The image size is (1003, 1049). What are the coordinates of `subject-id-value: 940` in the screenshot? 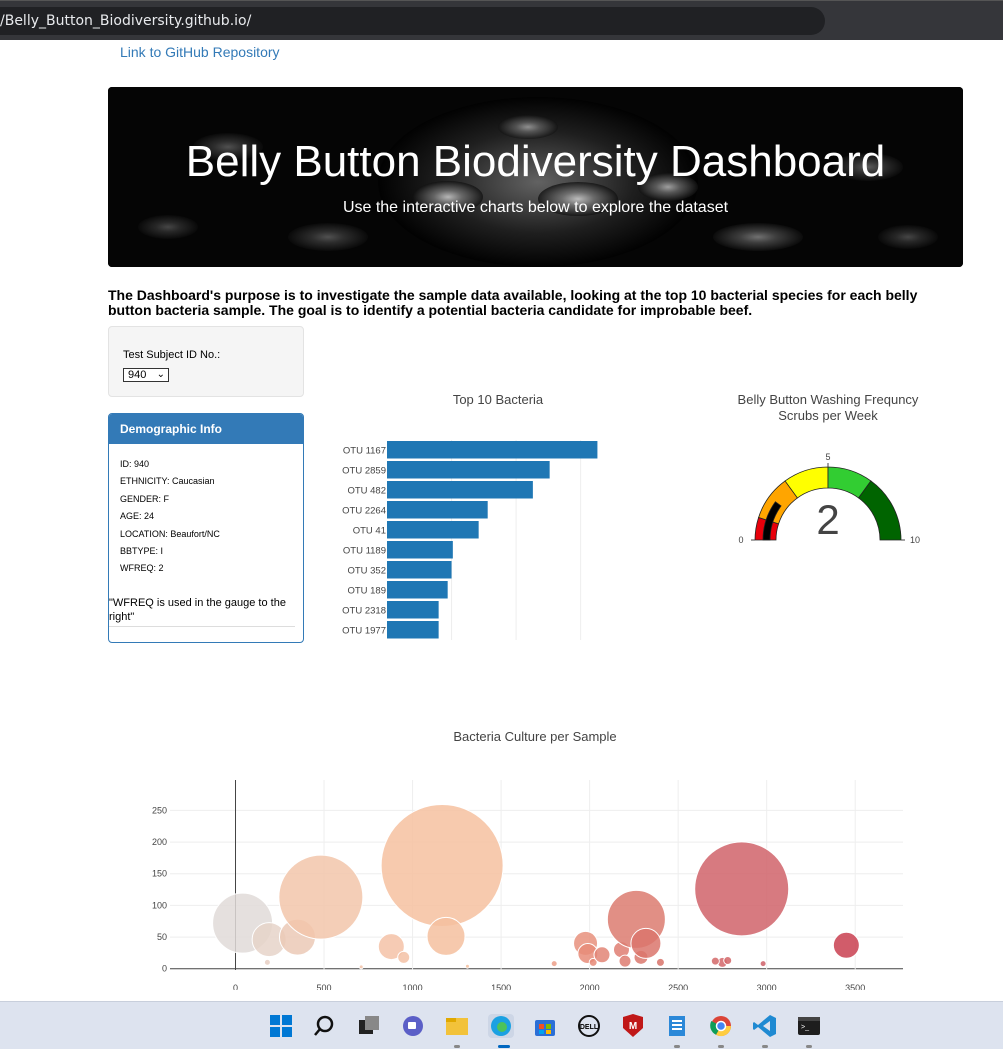 It's located at (137, 375).